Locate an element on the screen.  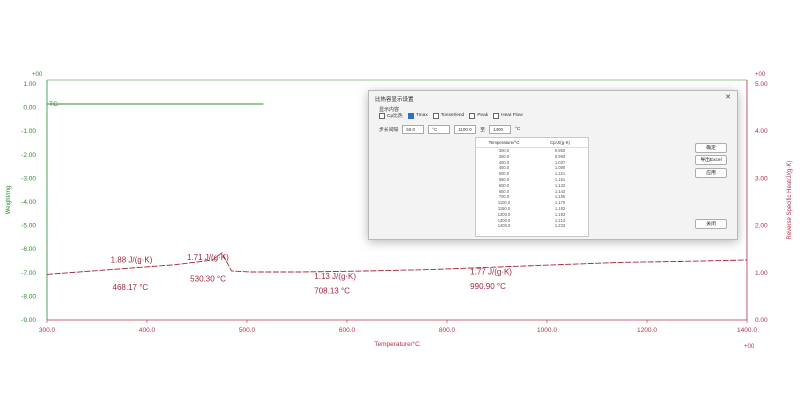
dialog-title: 比热容显示设置 is located at coordinates (394, 100).